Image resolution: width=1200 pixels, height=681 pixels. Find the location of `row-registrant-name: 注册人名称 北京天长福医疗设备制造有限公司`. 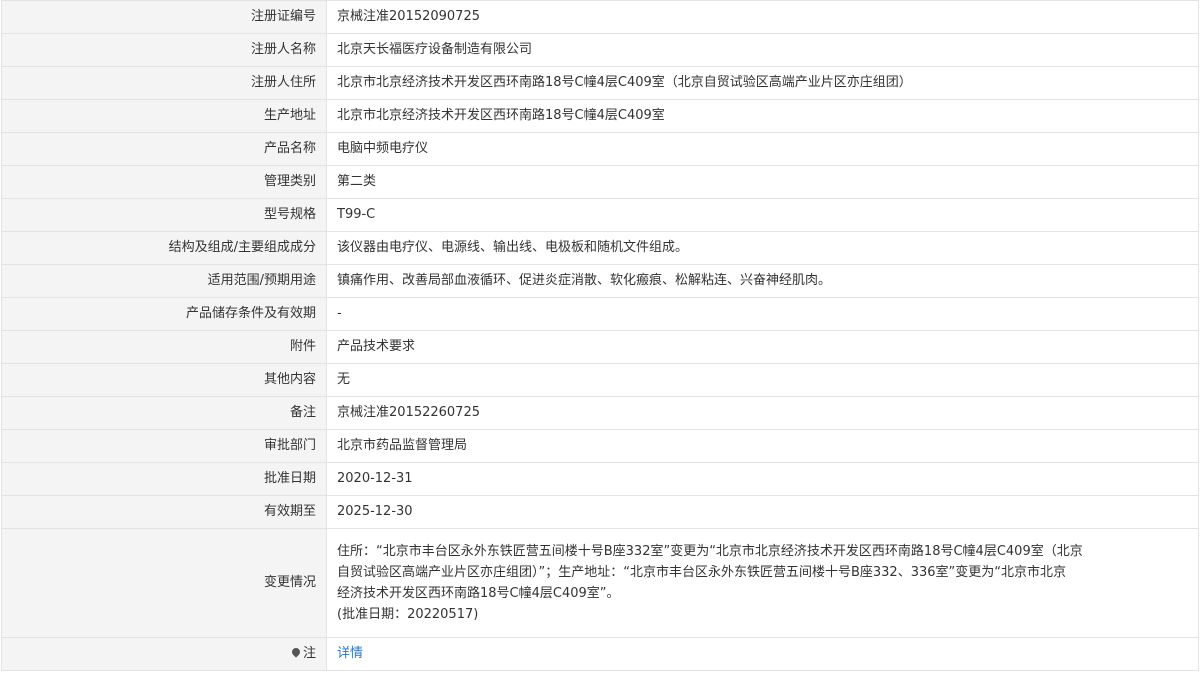

row-registrant-name: 注册人名称 北京天长福医疗设备制造有限公司 is located at coordinates (600, 50).